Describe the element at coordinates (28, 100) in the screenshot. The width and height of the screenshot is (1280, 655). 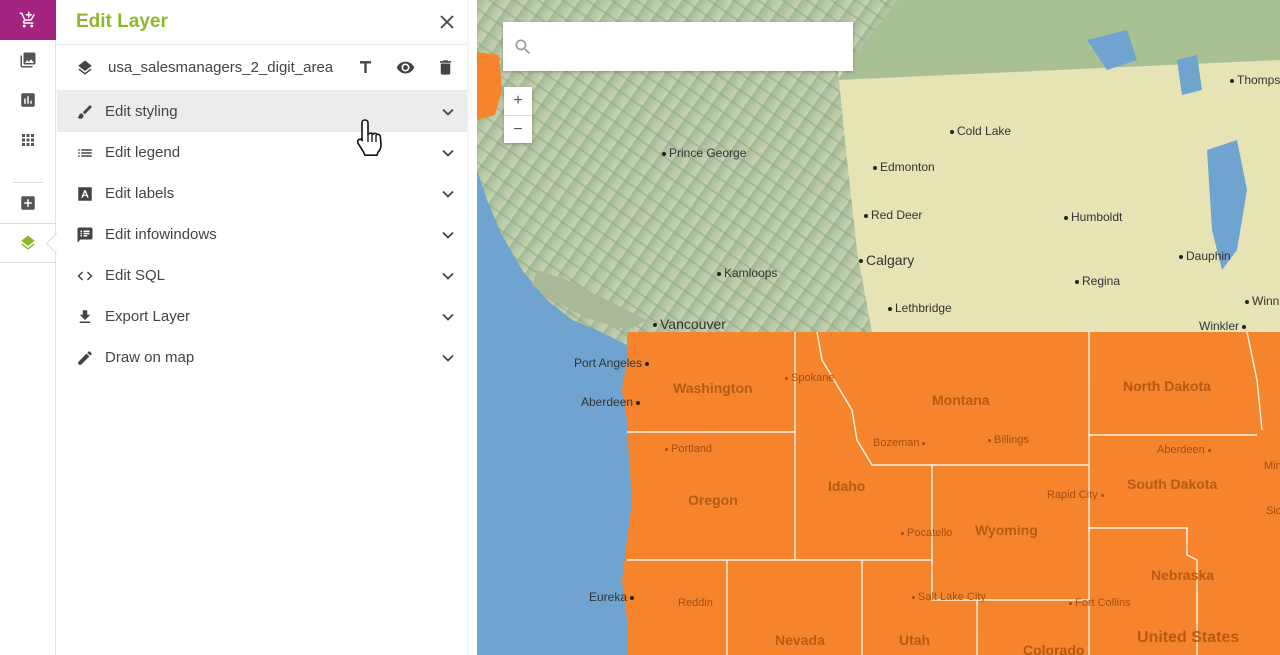
I see `chart-icon` at that location.